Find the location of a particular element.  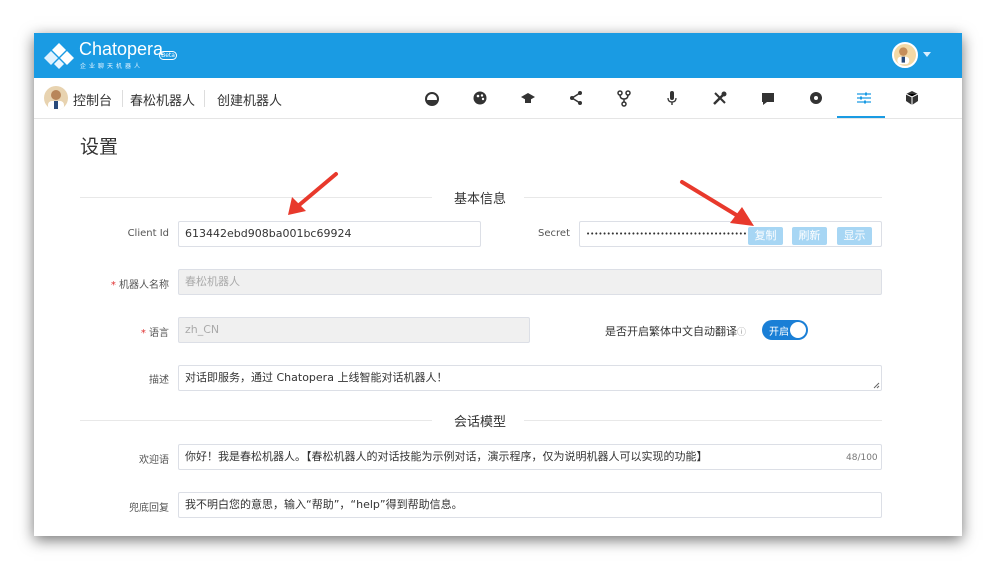

settings-circle-icon is located at coordinates (816, 98).